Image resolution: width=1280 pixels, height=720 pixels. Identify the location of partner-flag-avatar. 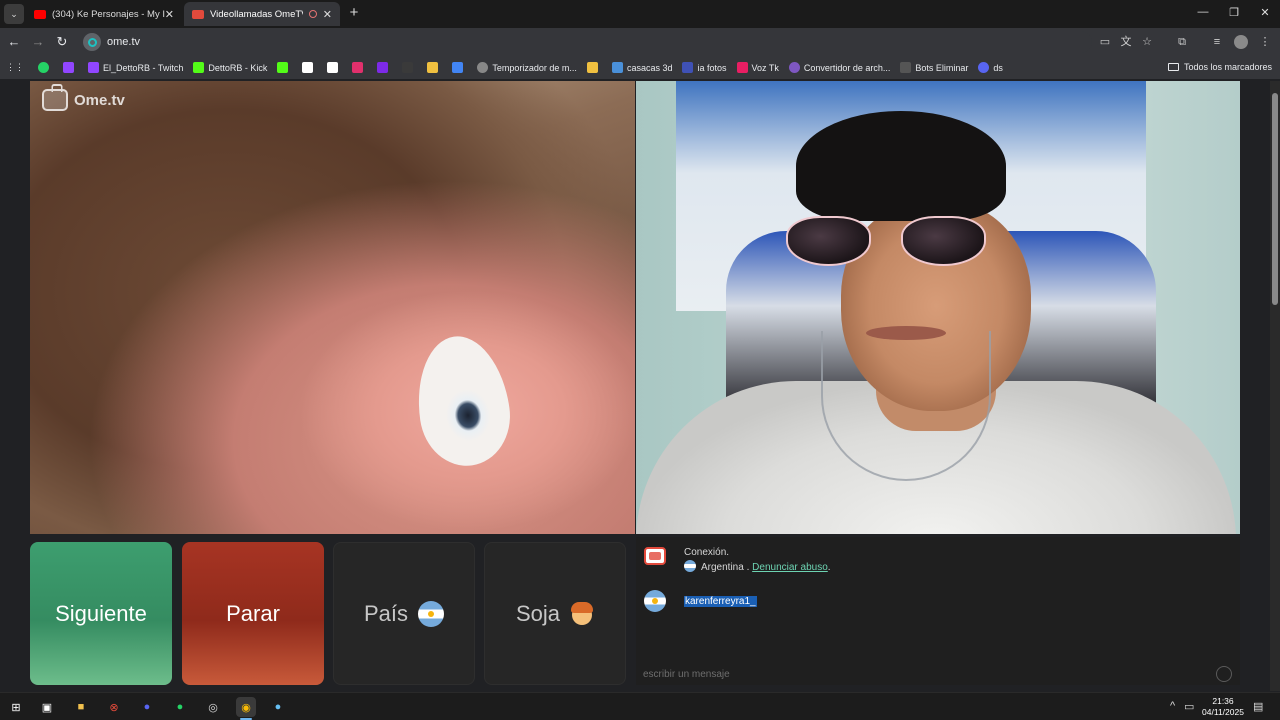
(655, 601).